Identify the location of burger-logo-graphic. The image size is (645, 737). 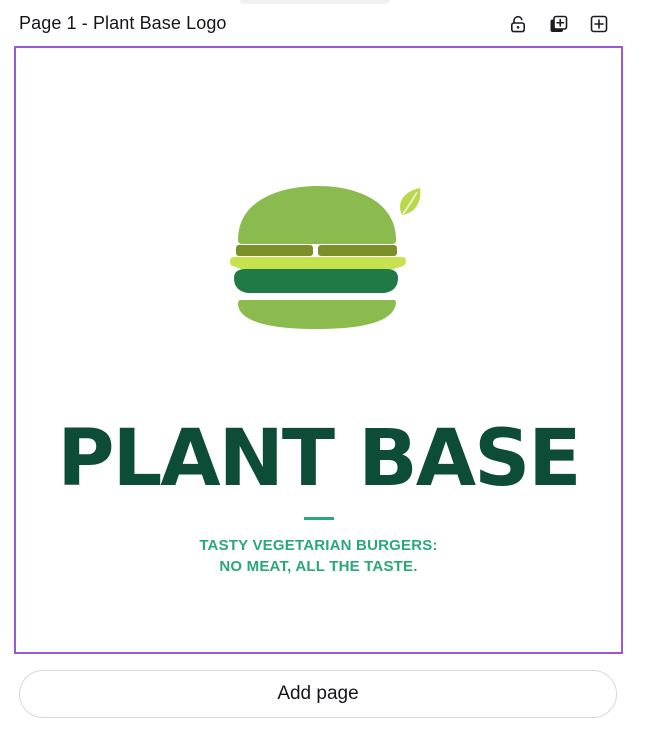
(325, 257).